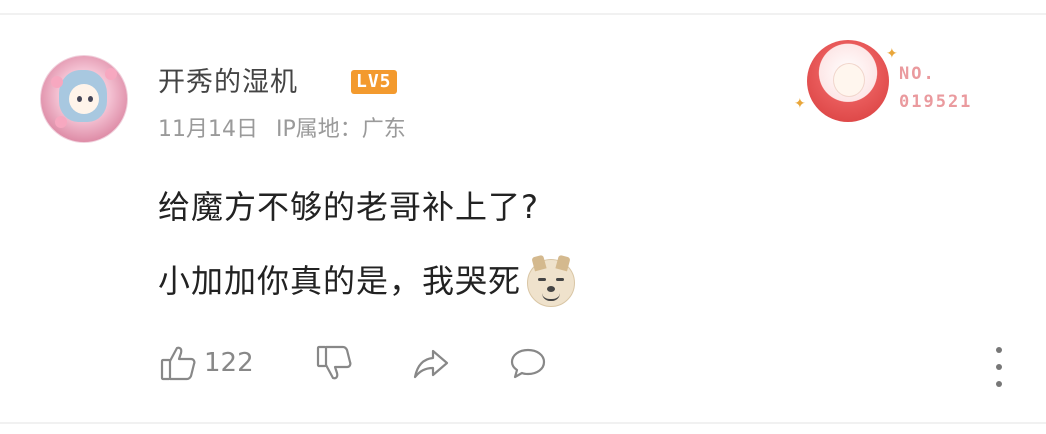 The width and height of the screenshot is (1046, 434). I want to click on fan-badge-number: 019521, so click(936, 102).